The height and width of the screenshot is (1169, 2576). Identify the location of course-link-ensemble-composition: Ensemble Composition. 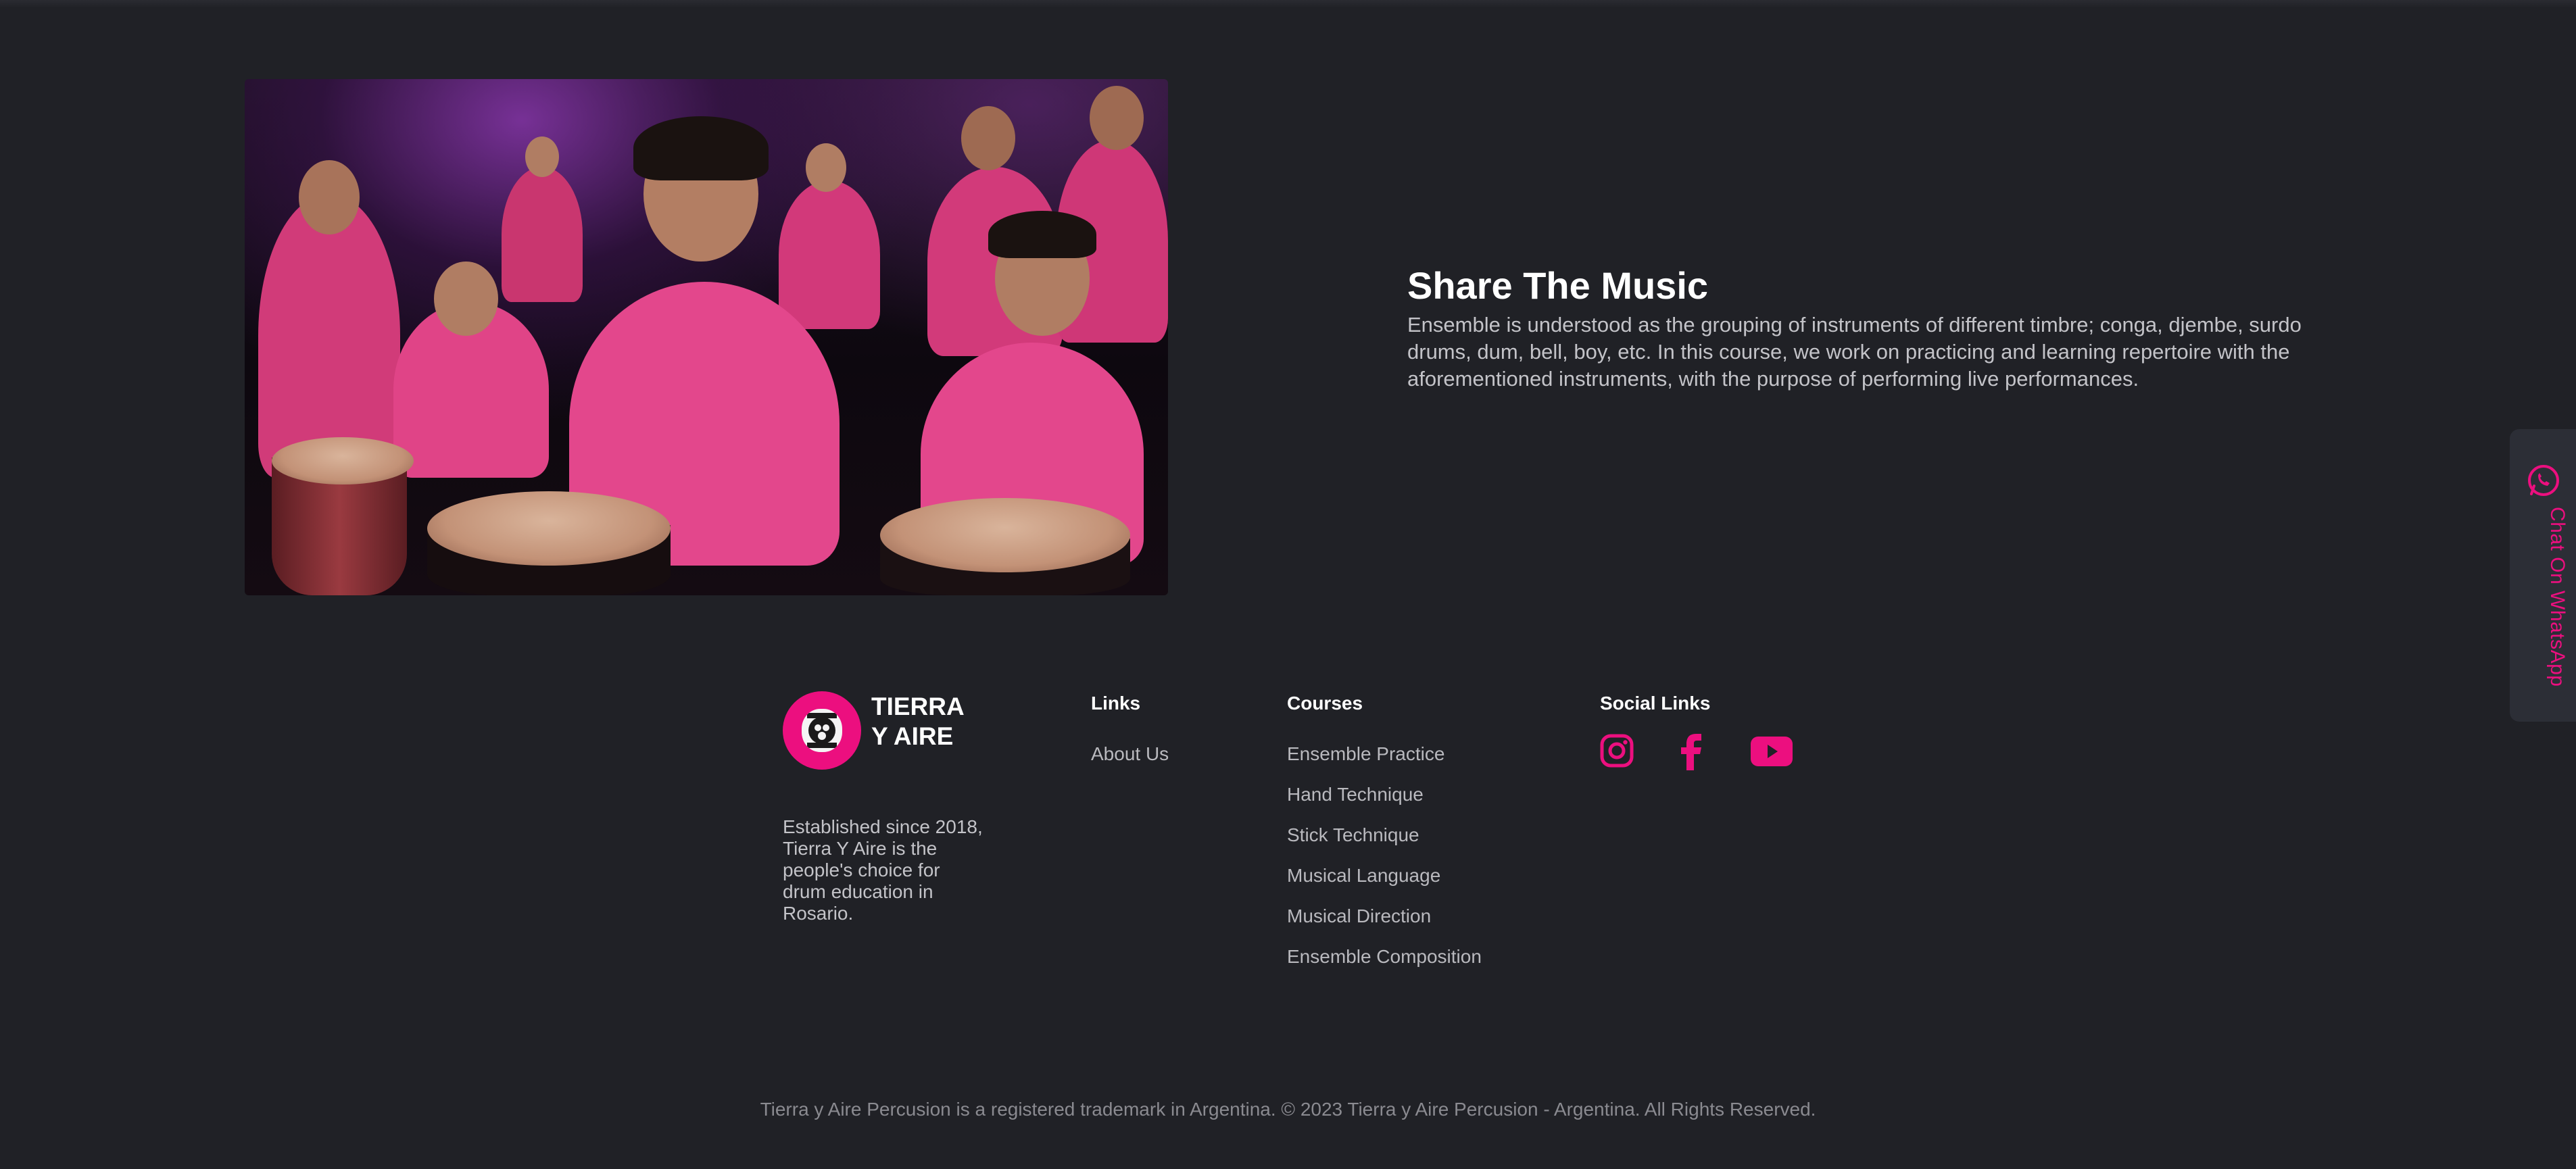
(1385, 957).